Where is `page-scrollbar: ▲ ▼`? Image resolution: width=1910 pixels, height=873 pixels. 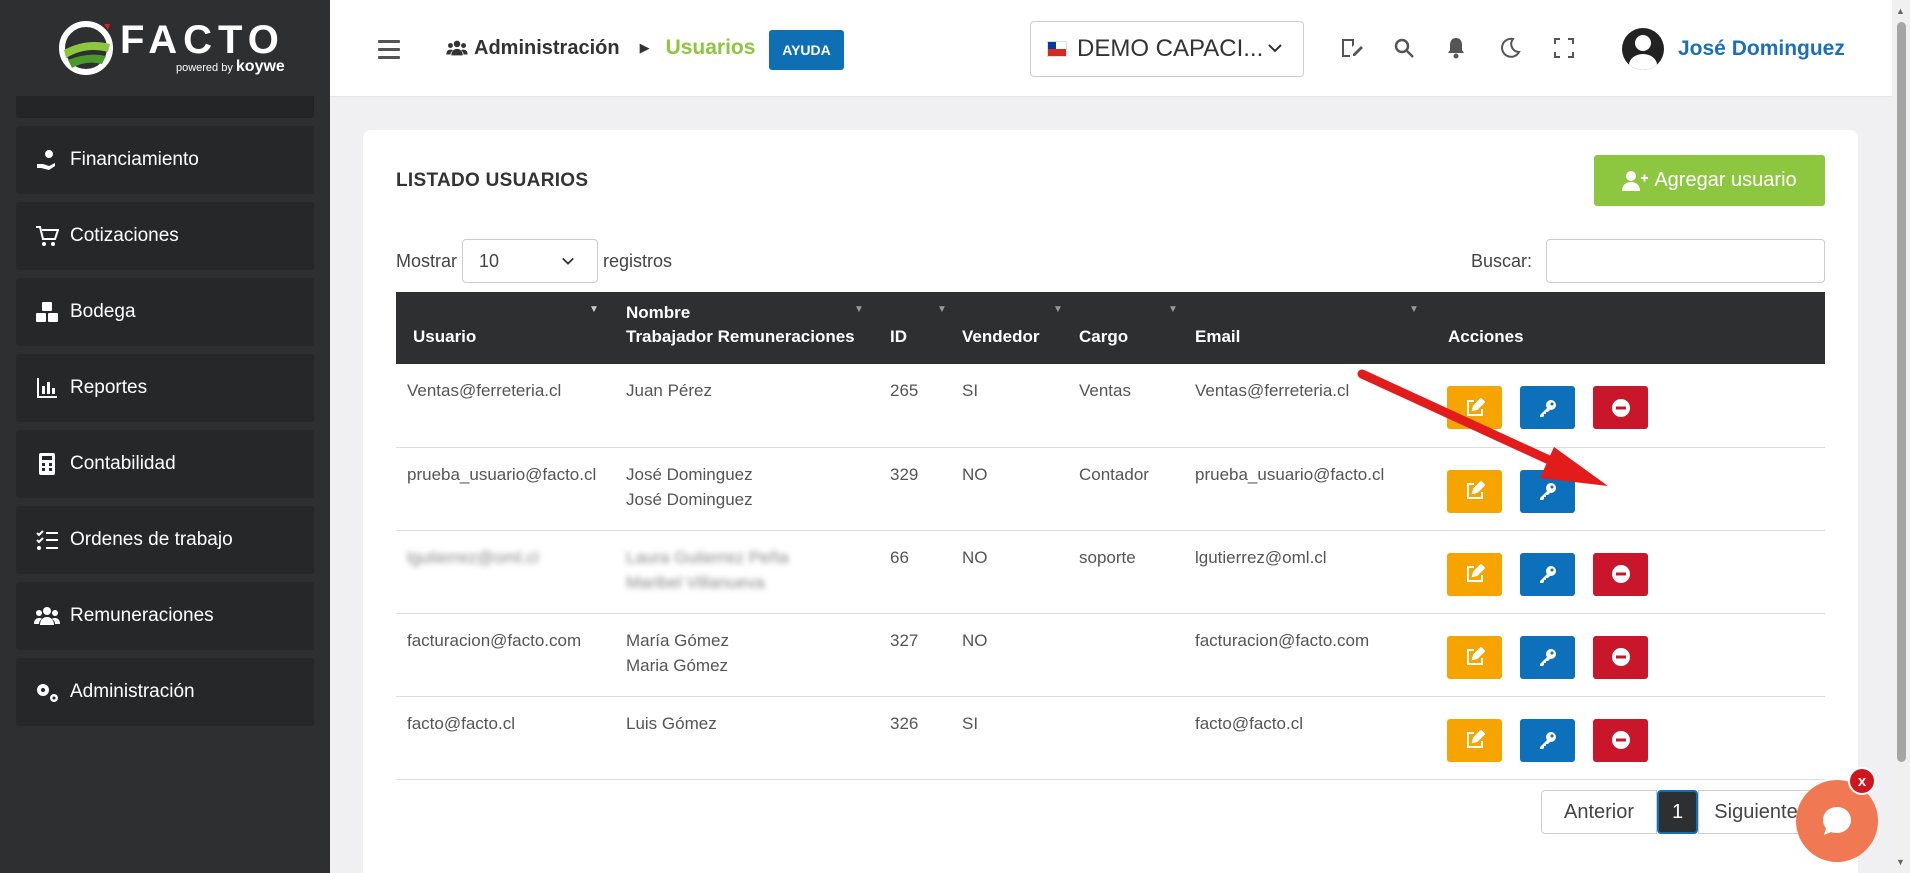
page-scrollbar: ▲ ▼ is located at coordinates (1901, 436).